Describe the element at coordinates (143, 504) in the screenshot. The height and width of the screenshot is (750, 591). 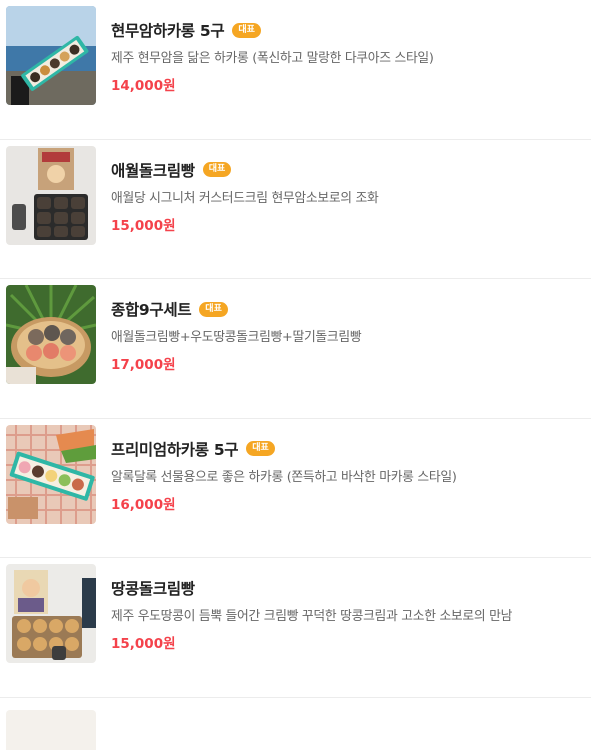
I see `item-price: 16,000원` at that location.